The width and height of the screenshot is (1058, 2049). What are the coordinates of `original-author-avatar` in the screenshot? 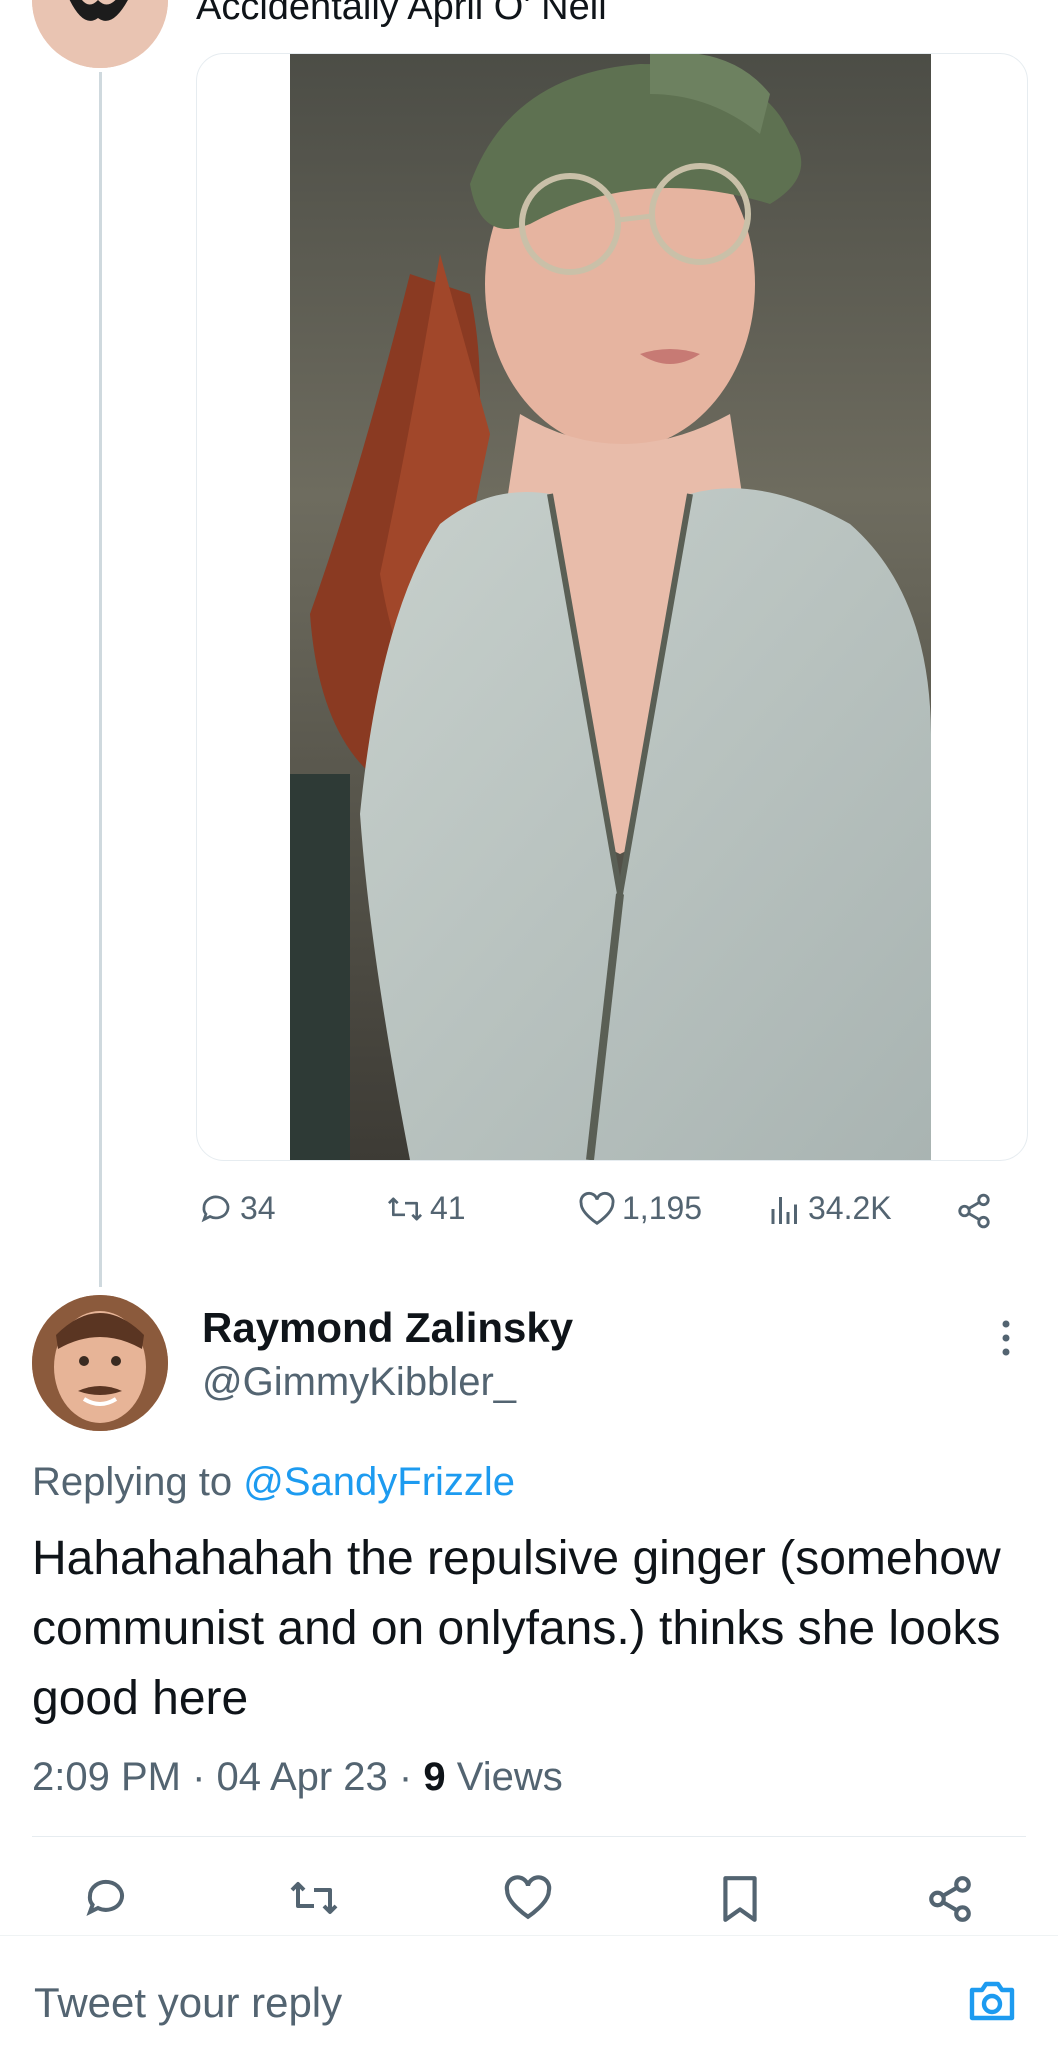 It's located at (100, 34).